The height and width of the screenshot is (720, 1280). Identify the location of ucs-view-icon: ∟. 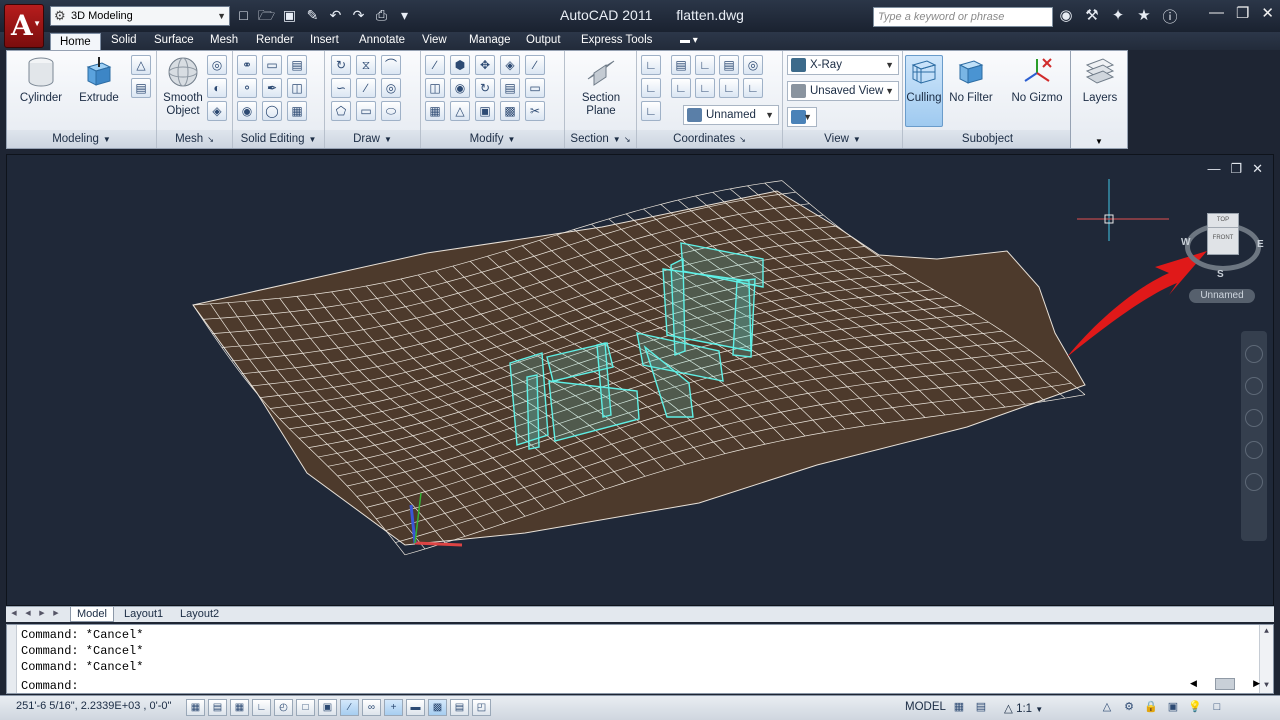
(651, 88).